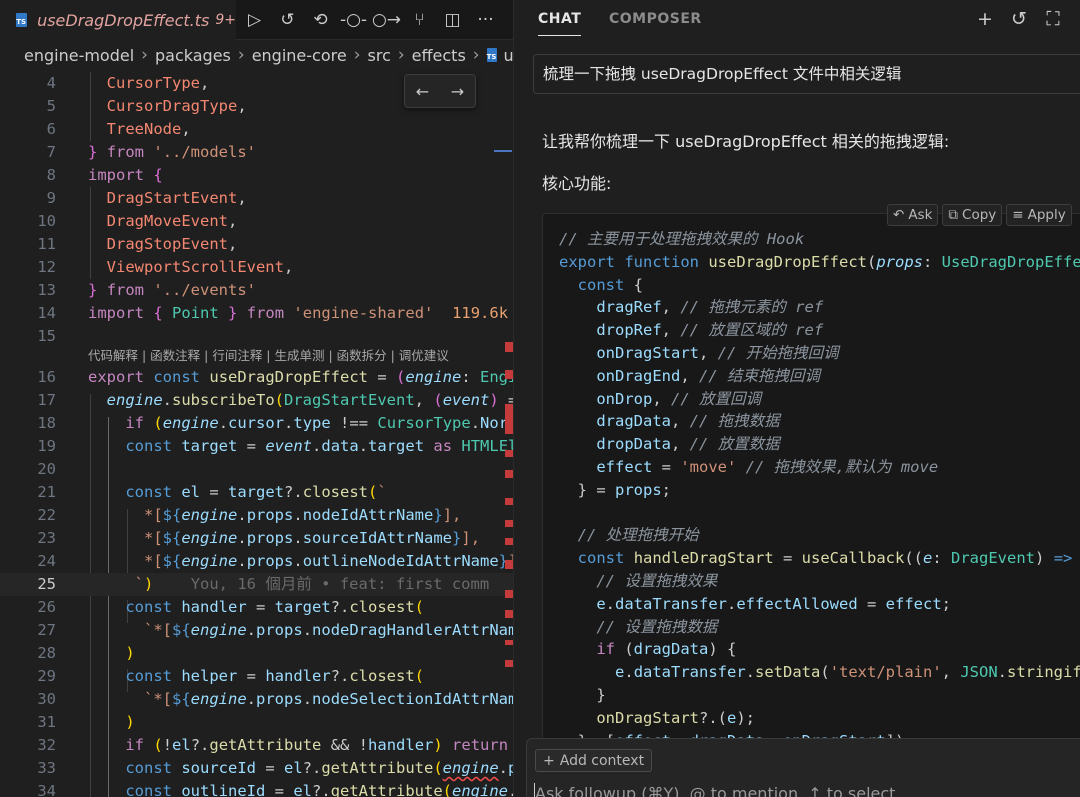 This screenshot has height=797, width=1080. What do you see at coordinates (710, 307) in the screenshot?
I see `code-block-line: dragRef, // 拖拽元素的 ref` at bounding box center [710, 307].